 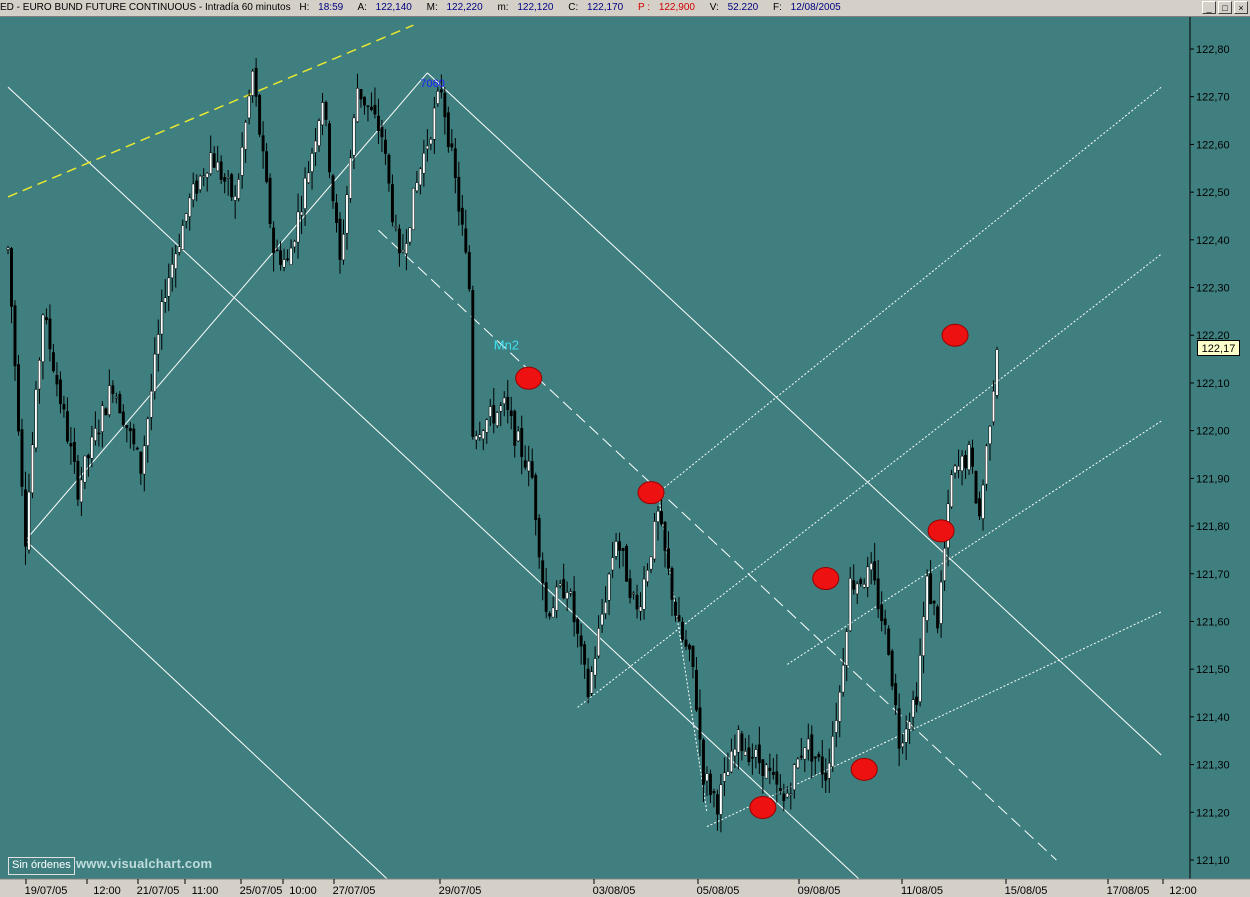 What do you see at coordinates (1213, 50) in the screenshot?
I see `y-tick-label: 122,80` at bounding box center [1213, 50].